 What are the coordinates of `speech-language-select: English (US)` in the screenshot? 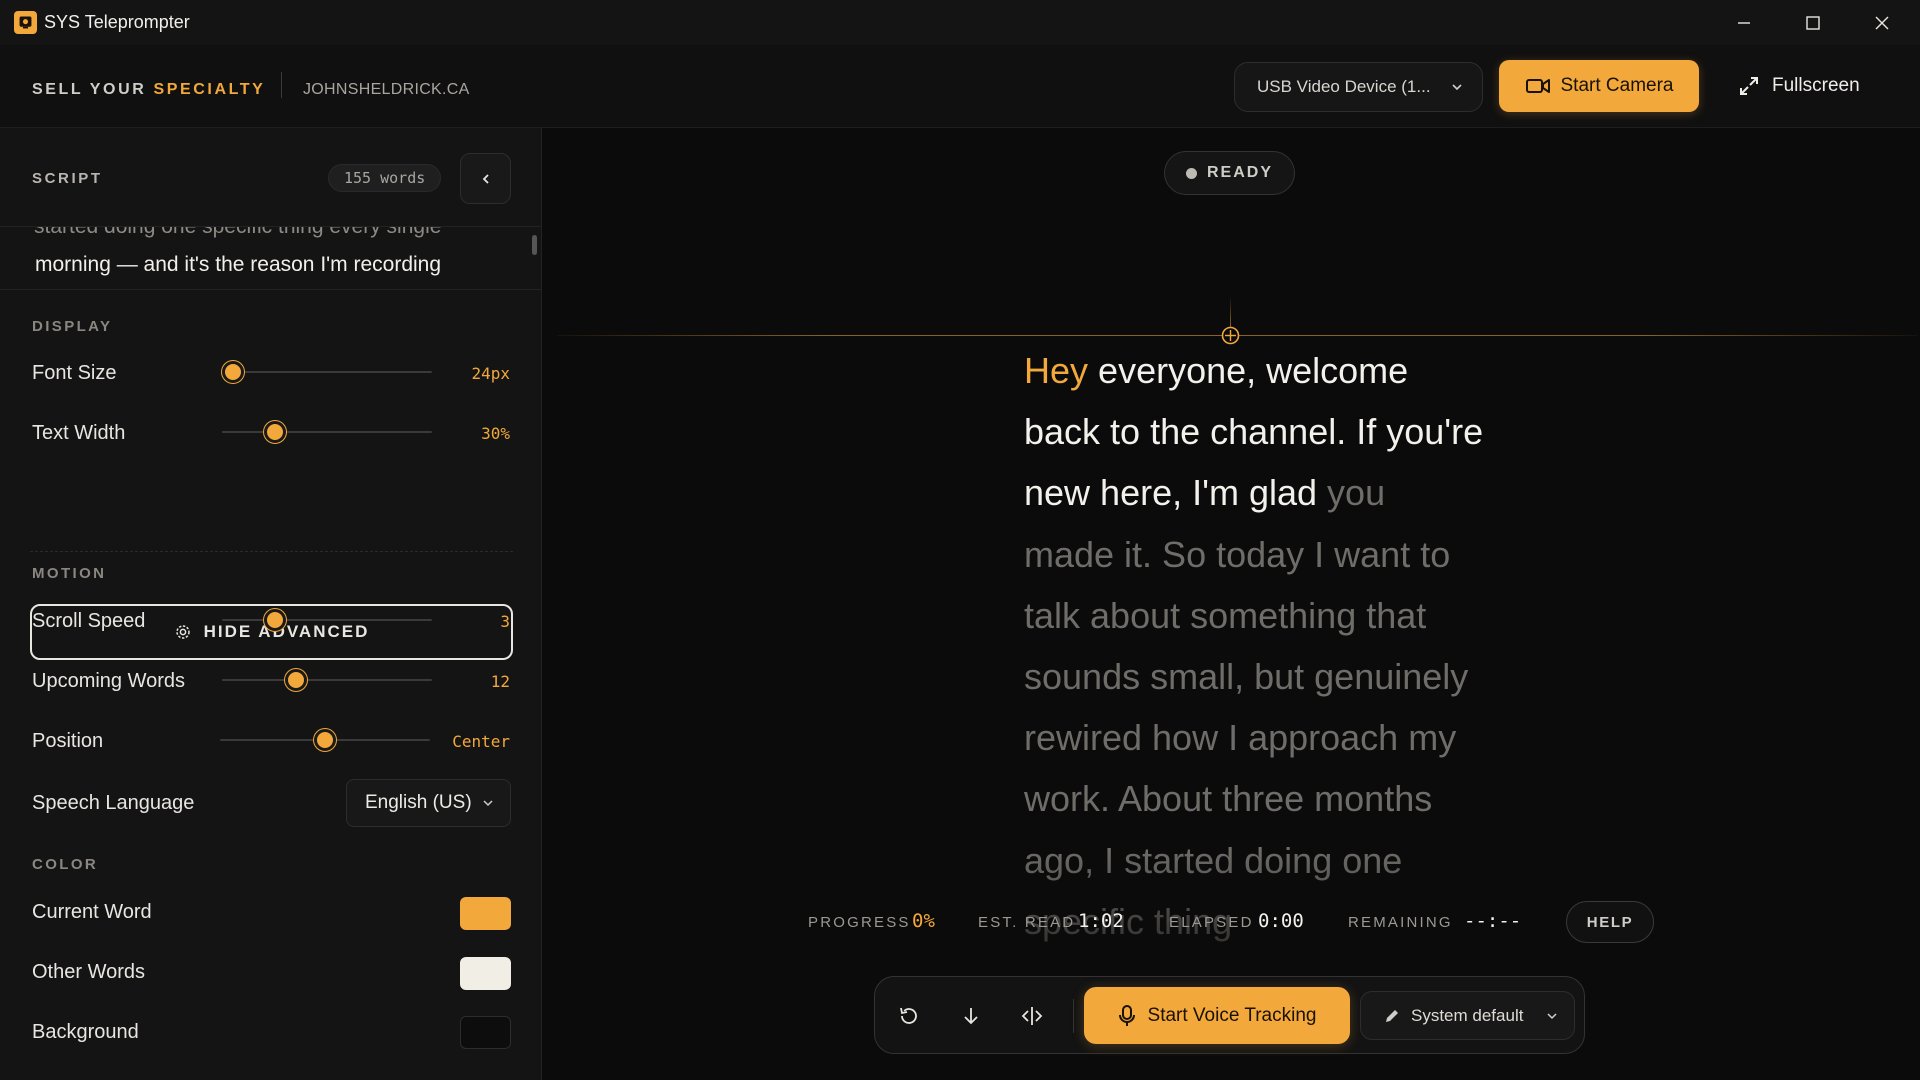 It's located at (428, 803).